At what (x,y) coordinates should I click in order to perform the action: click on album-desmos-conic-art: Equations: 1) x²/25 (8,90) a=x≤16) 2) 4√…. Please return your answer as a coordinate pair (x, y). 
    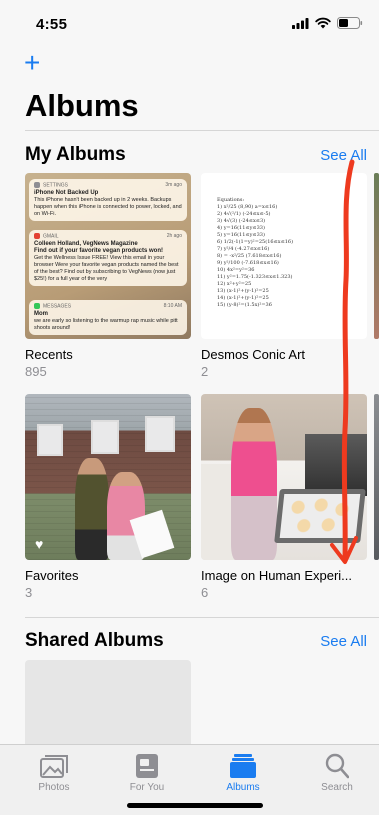
    Looking at the image, I should click on (284, 276).